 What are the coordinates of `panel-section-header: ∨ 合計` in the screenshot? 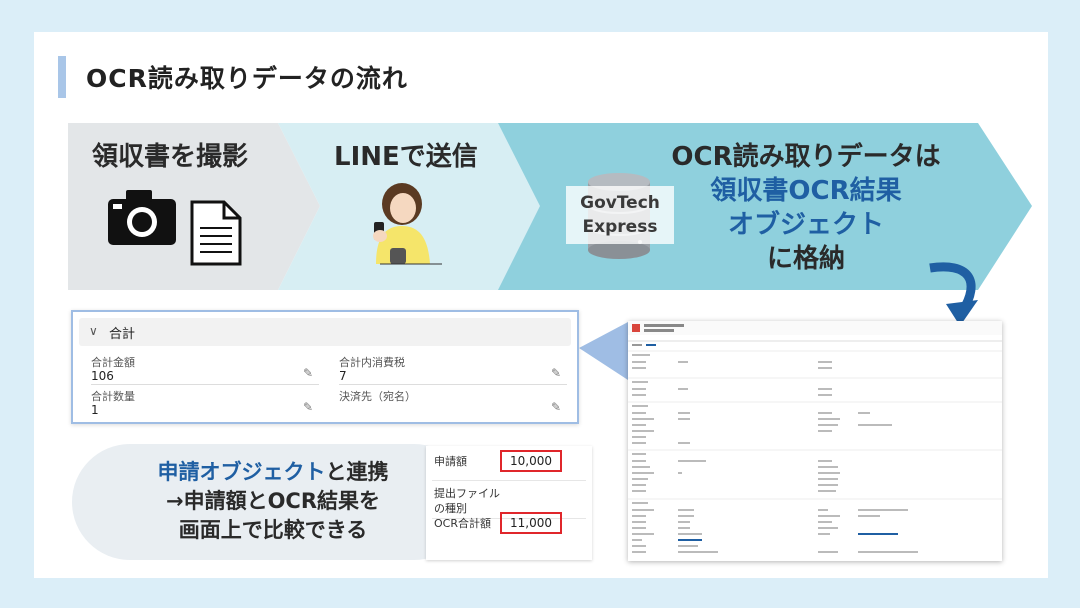 It's located at (325, 332).